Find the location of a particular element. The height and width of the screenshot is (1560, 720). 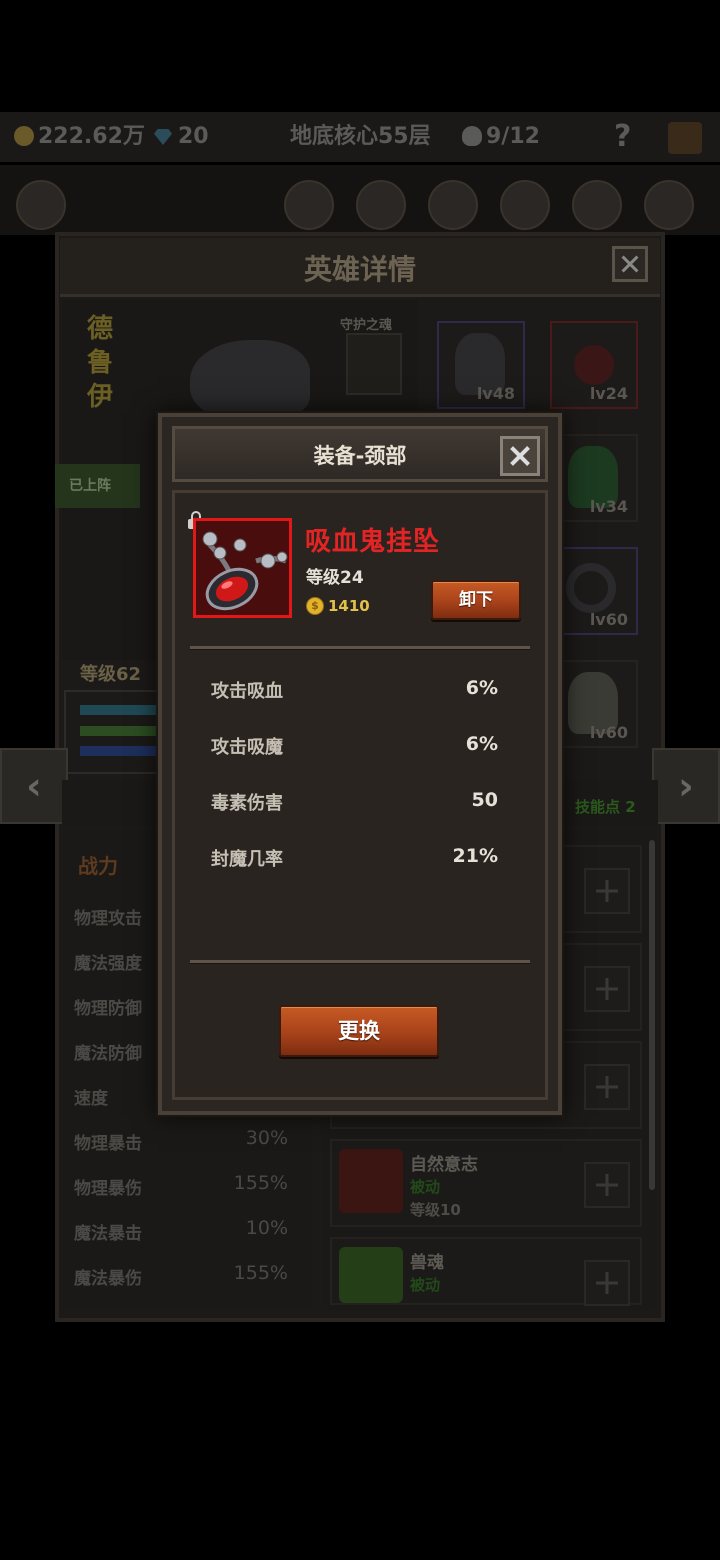

hero-name-char: 伊 is located at coordinates (99, 397).